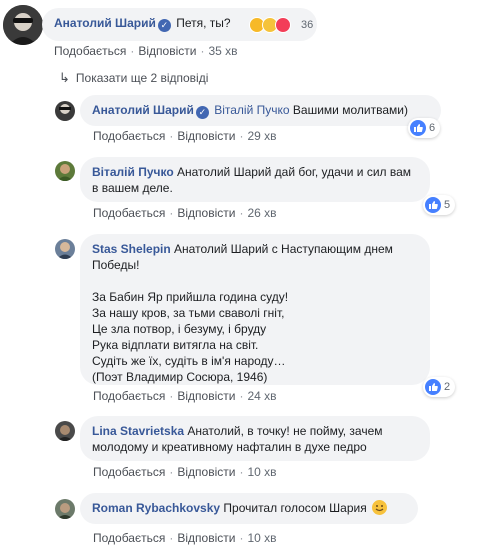 The width and height of the screenshot is (490, 552). What do you see at coordinates (156, 508) in the screenshot?
I see `reply-author: Roman Rybachkovsky` at bounding box center [156, 508].